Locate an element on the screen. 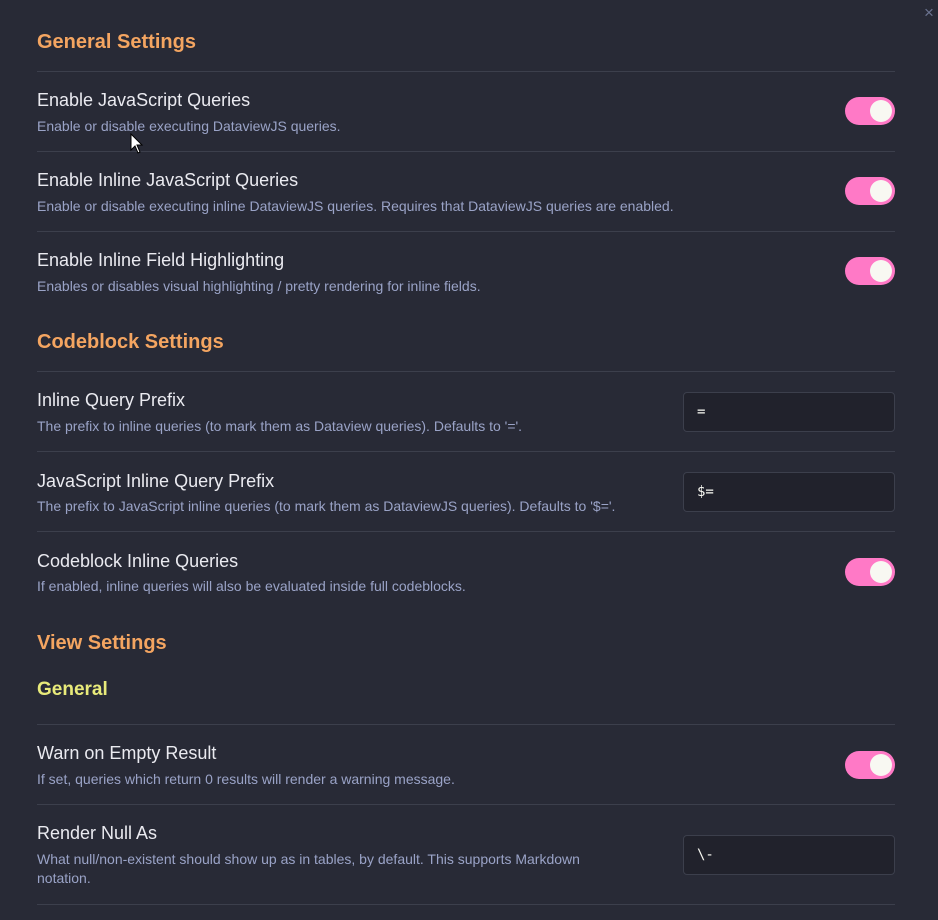  setting-name: Render Null As is located at coordinates (97, 833).